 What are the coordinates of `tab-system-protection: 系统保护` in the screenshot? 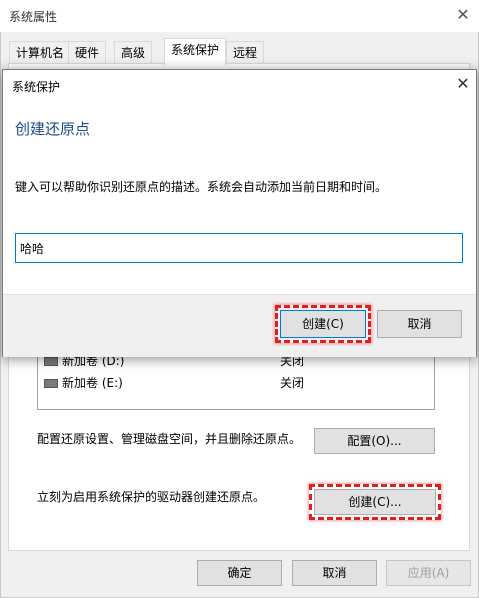 It's located at (195, 51).